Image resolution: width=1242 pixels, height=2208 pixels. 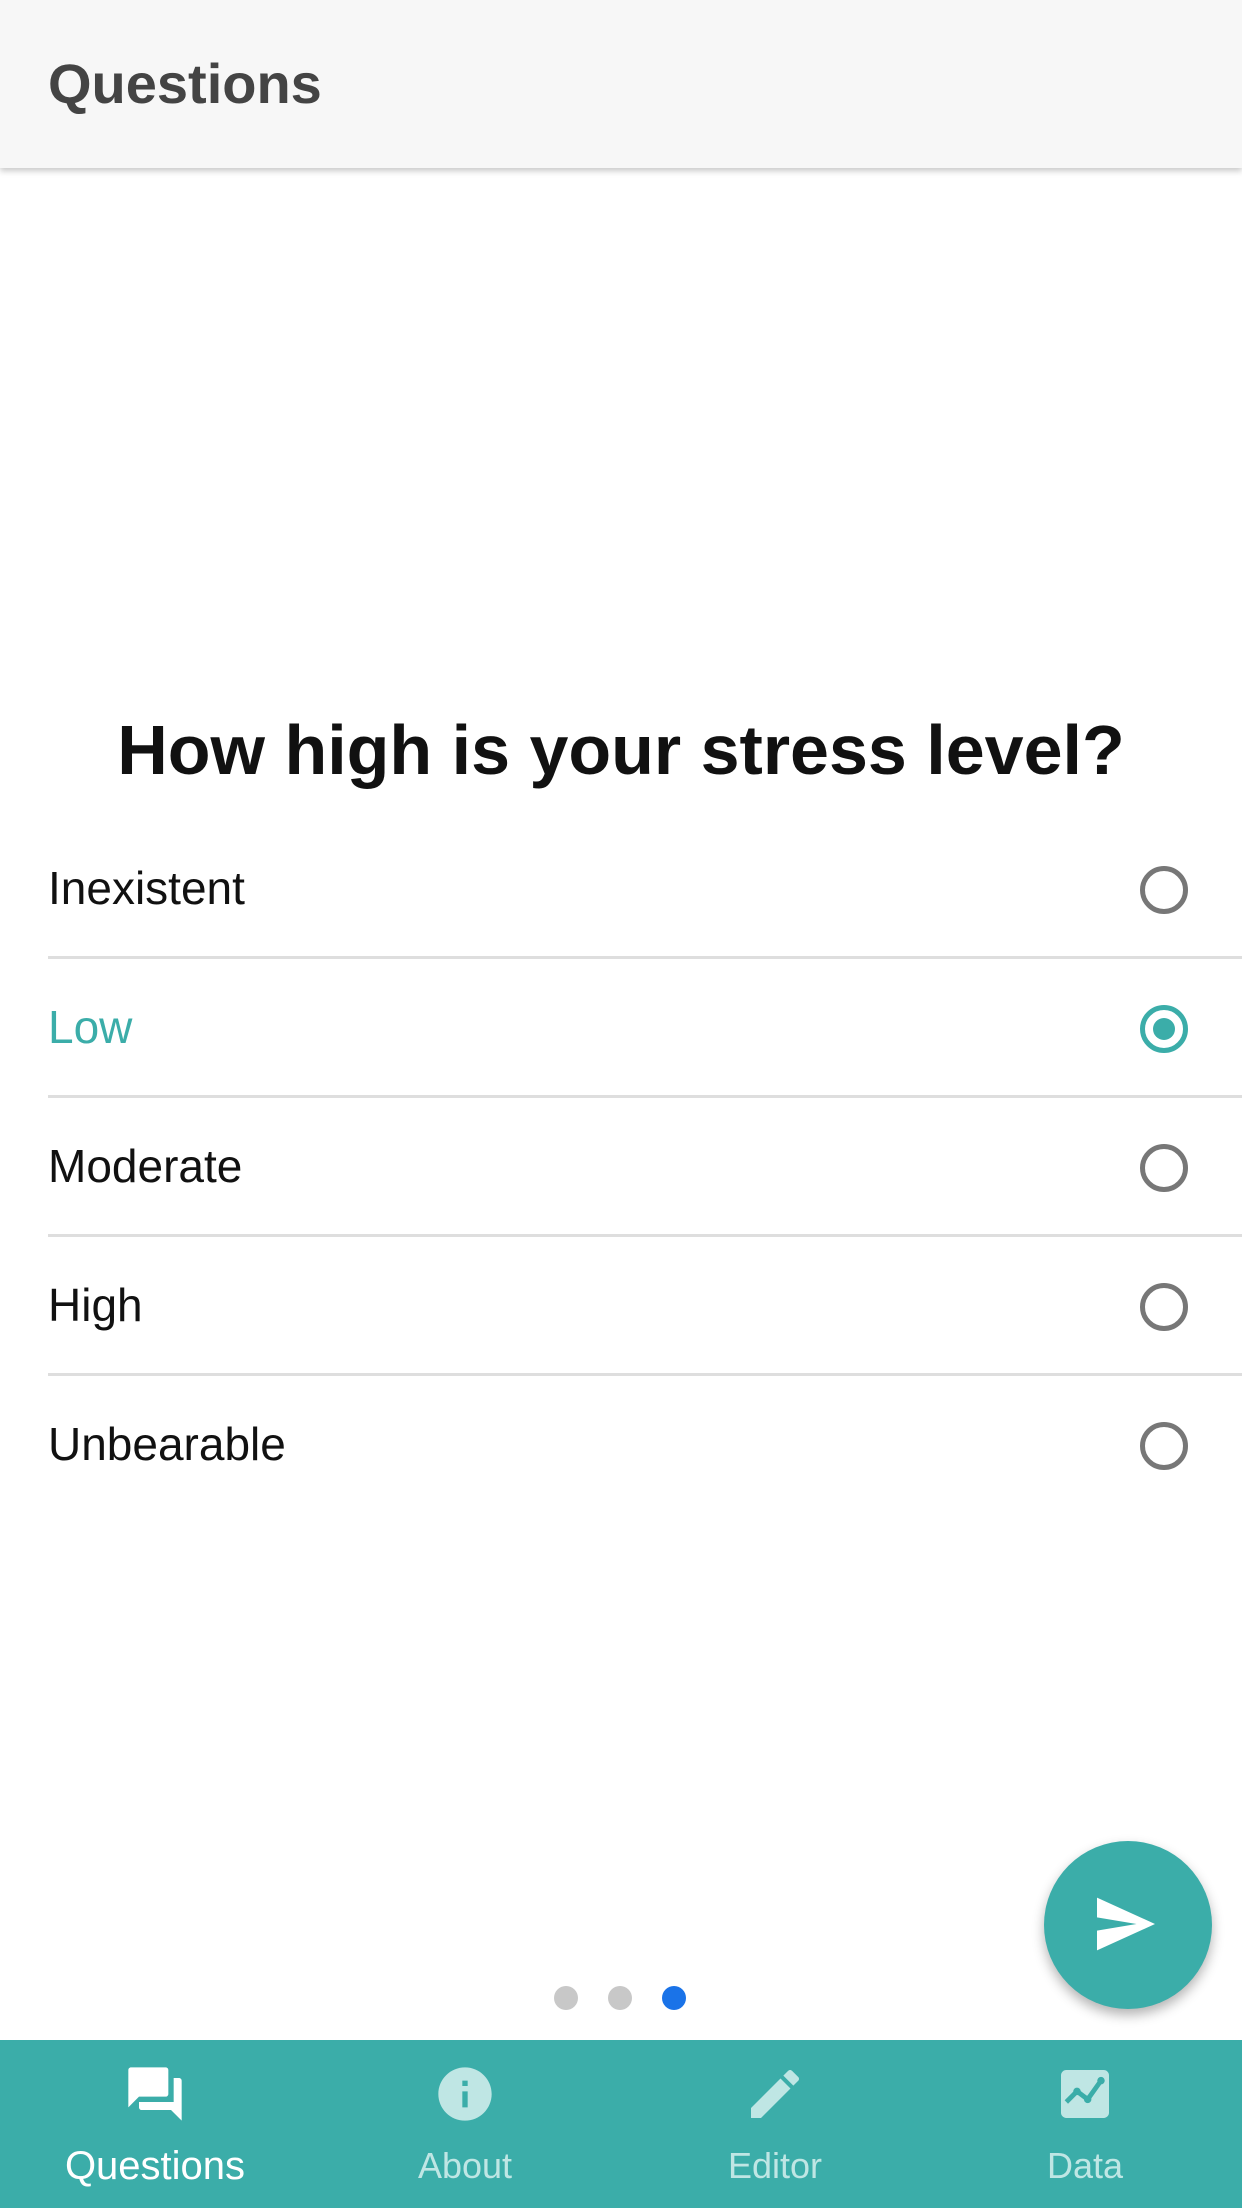 What do you see at coordinates (155, 2094) in the screenshot?
I see `chat-icon` at bounding box center [155, 2094].